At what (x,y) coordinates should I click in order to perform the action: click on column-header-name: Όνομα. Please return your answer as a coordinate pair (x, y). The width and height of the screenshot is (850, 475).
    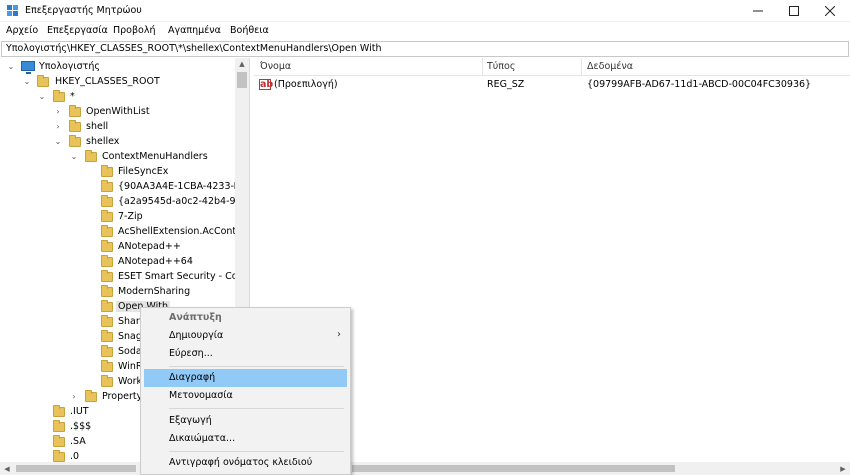
    Looking at the image, I should click on (275, 66).